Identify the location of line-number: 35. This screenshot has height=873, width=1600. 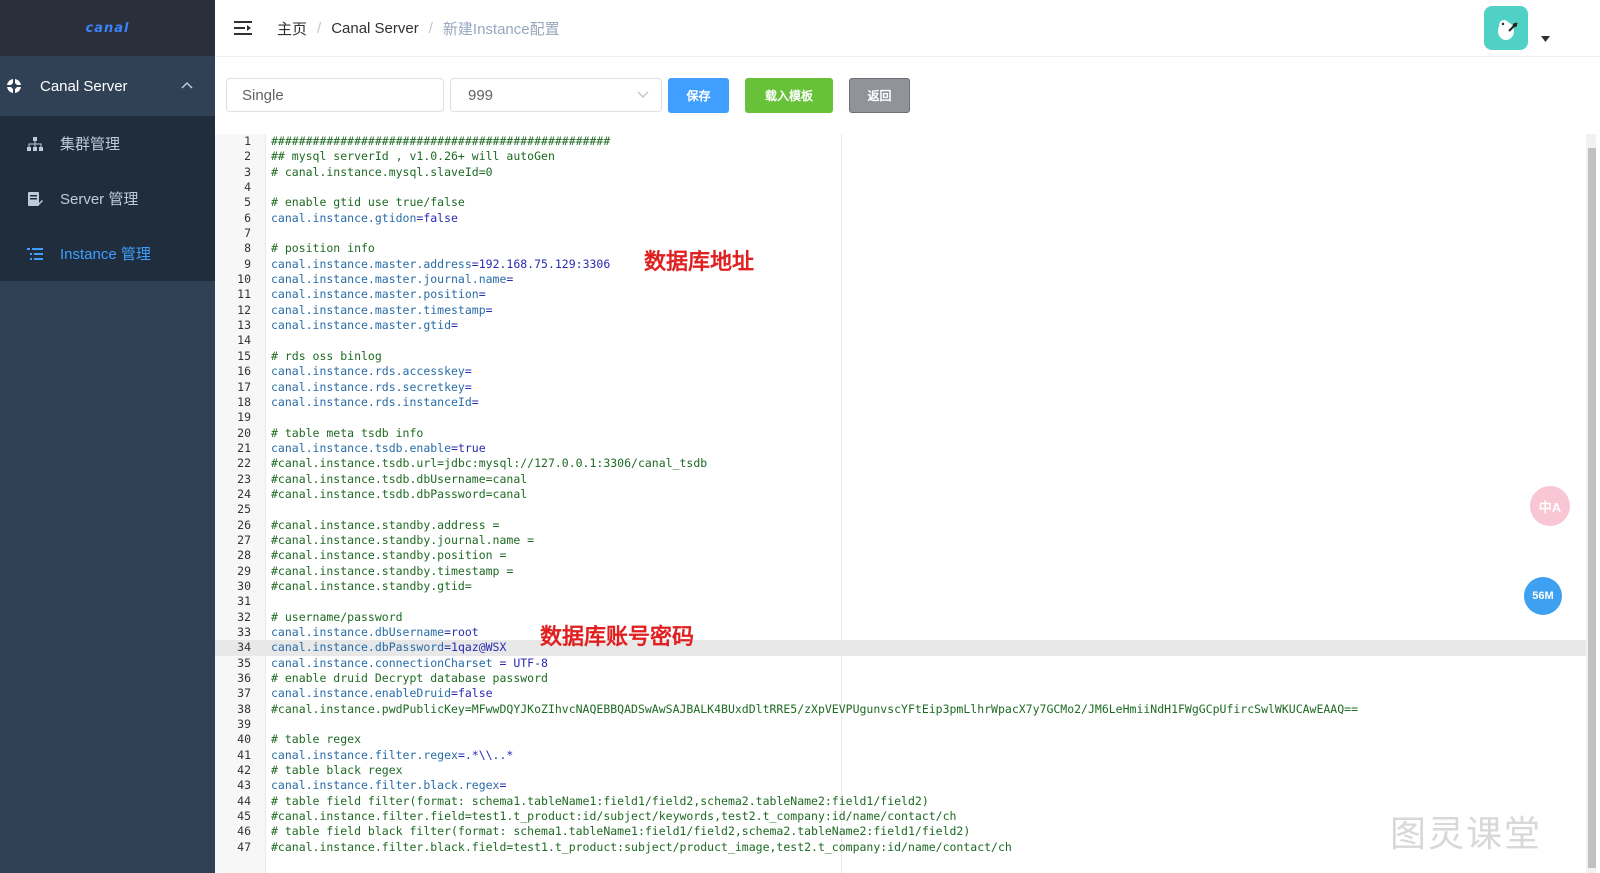
(244, 662).